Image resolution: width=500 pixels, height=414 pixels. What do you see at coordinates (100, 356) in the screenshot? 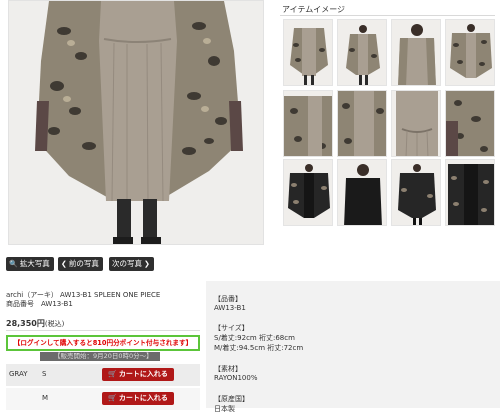
I see `sale-start-note: 【販売開始：9月20日0時0分〜】` at bounding box center [100, 356].